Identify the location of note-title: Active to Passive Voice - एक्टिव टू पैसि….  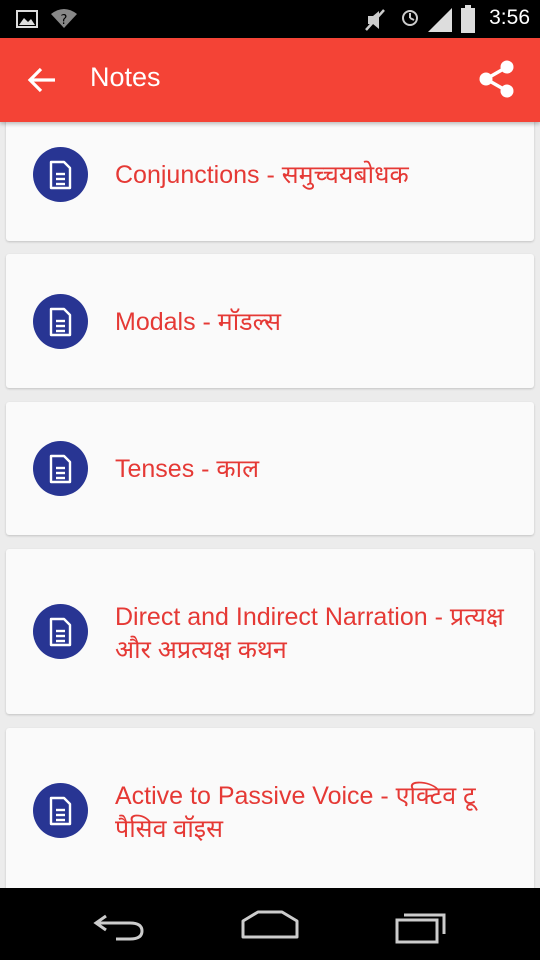
(295, 812).